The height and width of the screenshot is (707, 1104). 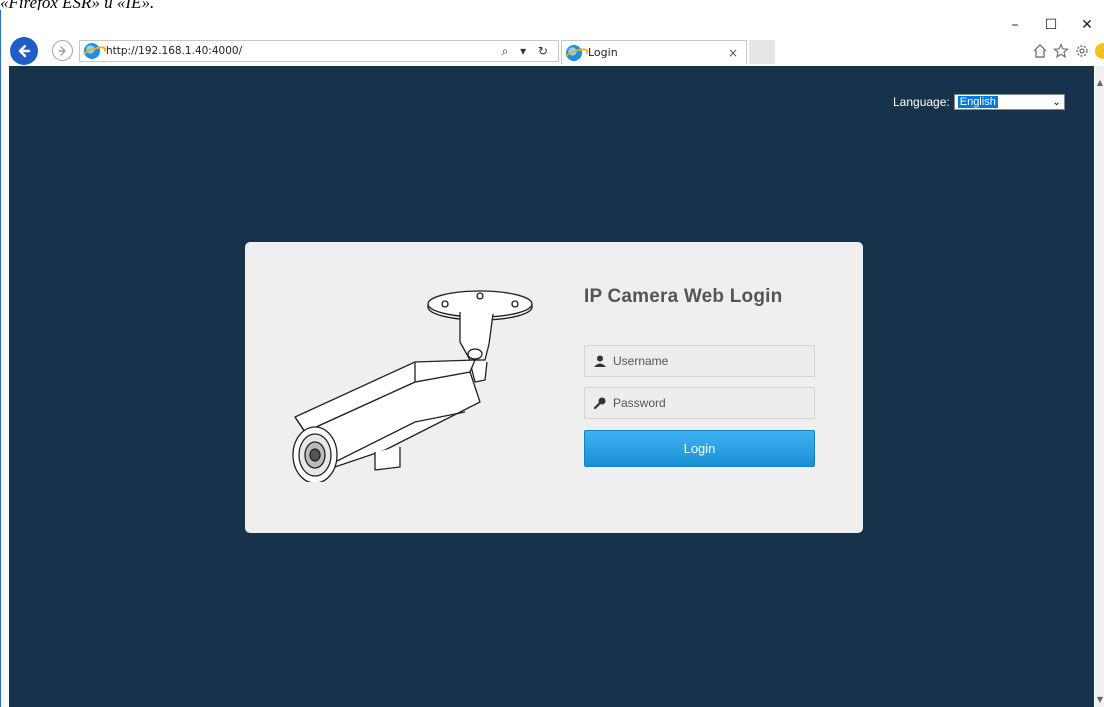 What do you see at coordinates (574, 52) in the screenshot?
I see `tab-ie-icon` at bounding box center [574, 52].